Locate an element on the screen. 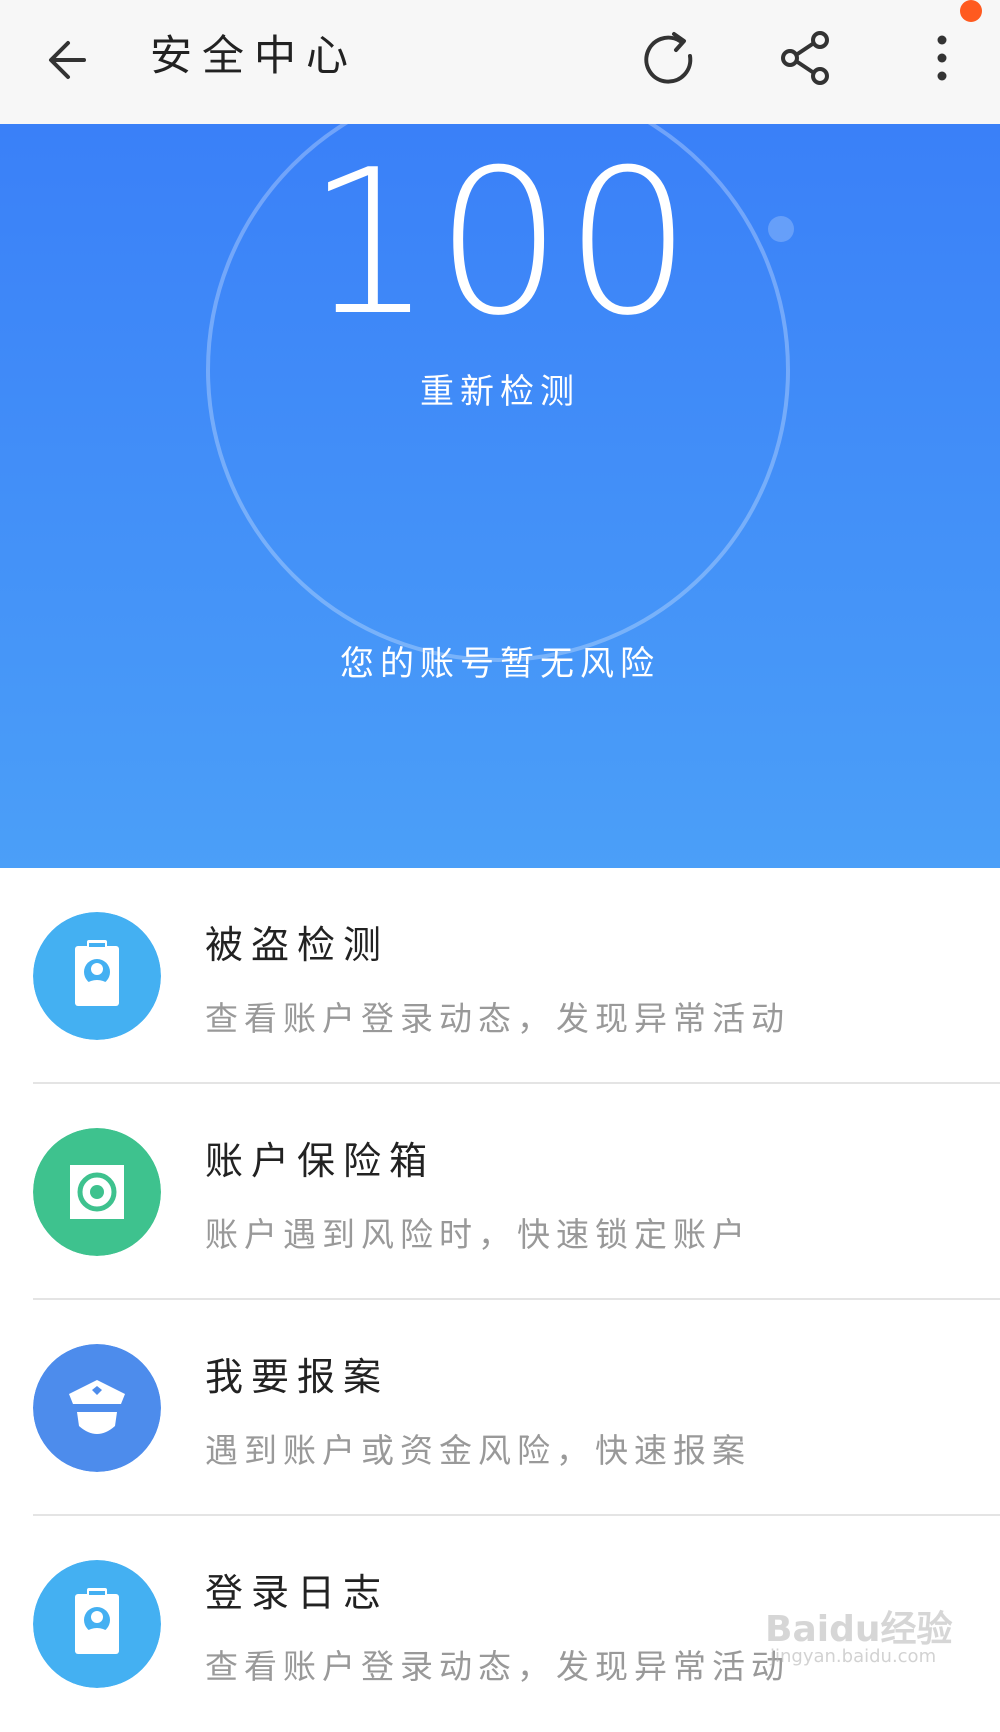 The width and height of the screenshot is (1000, 1732). account-status-text: 您的账号暂无风险 is located at coordinates (500, 664).